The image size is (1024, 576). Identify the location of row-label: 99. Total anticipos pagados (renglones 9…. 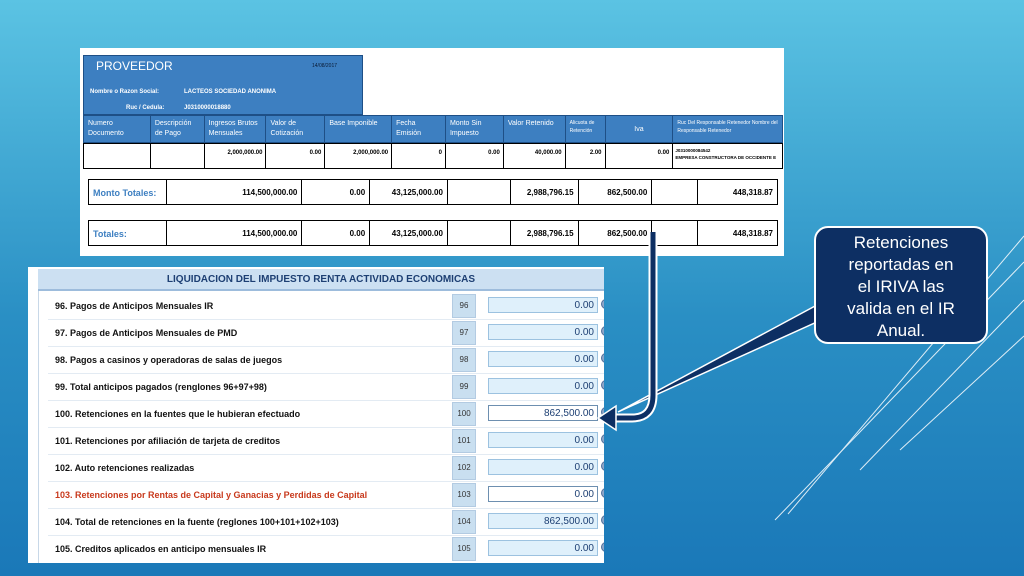
(161, 387).